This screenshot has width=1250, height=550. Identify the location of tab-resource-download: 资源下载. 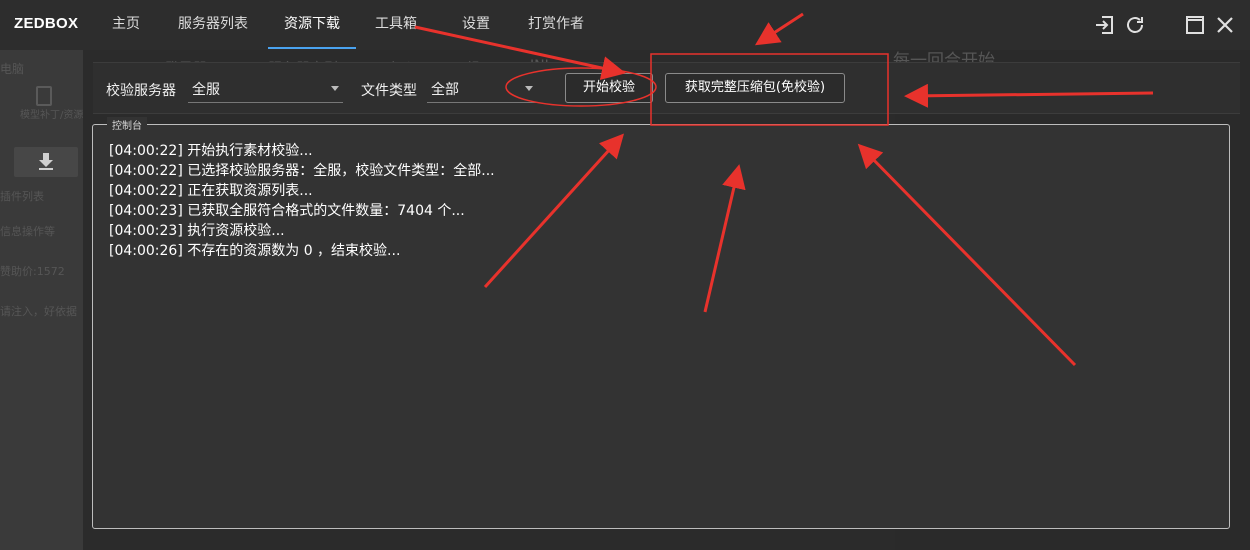
(312, 25).